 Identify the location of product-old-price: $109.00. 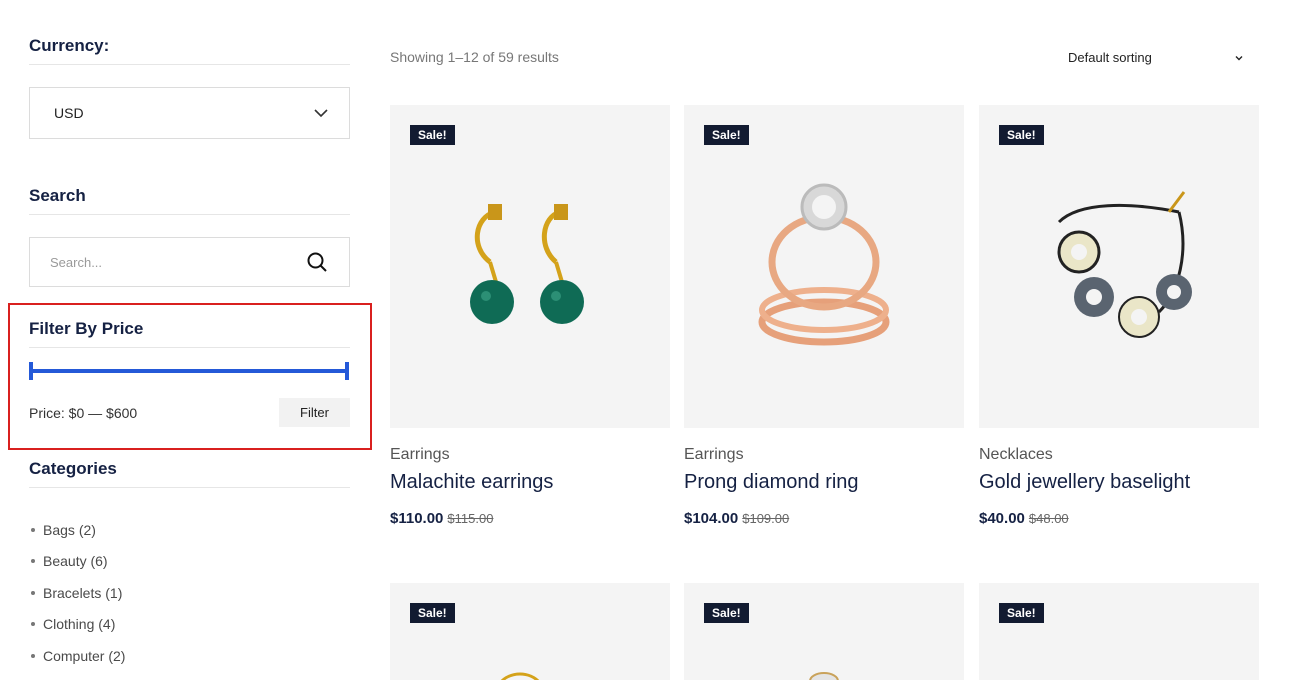
(766, 518).